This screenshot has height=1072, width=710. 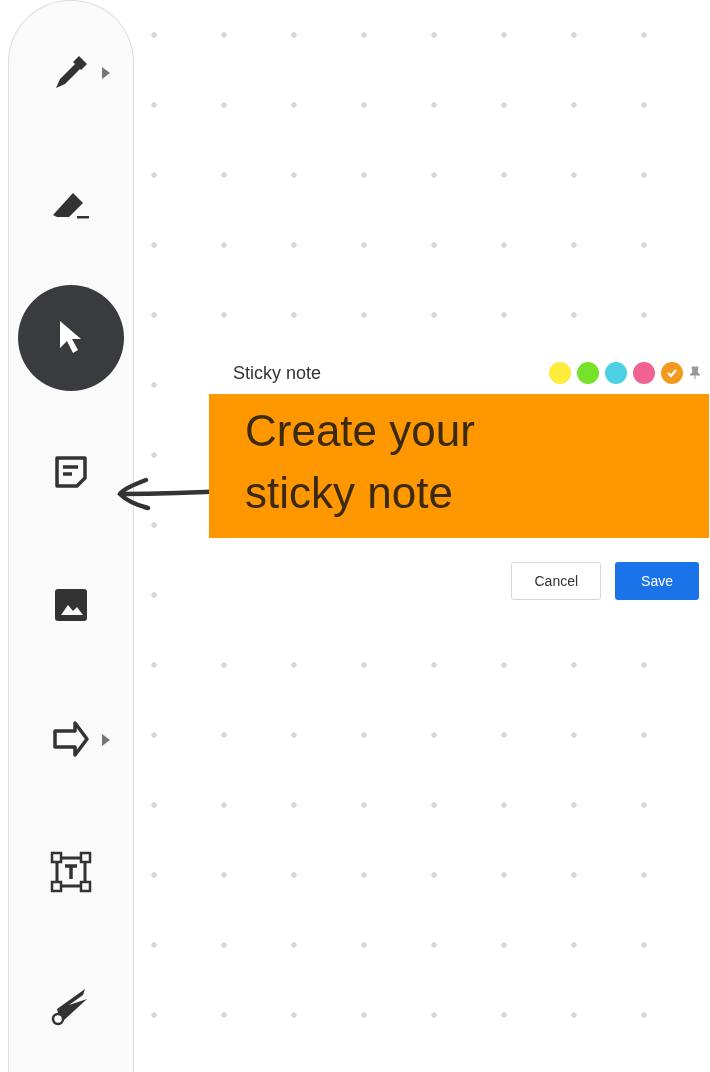 What do you see at coordinates (277, 373) in the screenshot?
I see `dialog-title: Sticky note` at bounding box center [277, 373].